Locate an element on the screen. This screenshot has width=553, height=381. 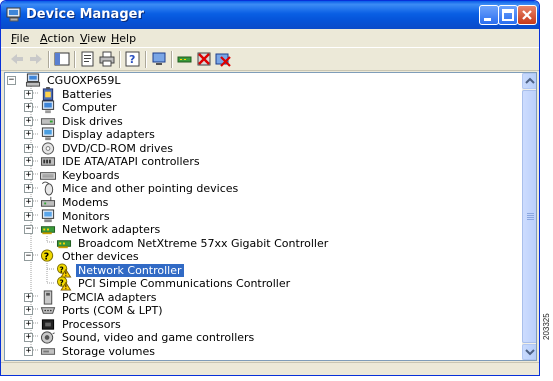
tree-item-label: Storage volumes is located at coordinates (109, 351).